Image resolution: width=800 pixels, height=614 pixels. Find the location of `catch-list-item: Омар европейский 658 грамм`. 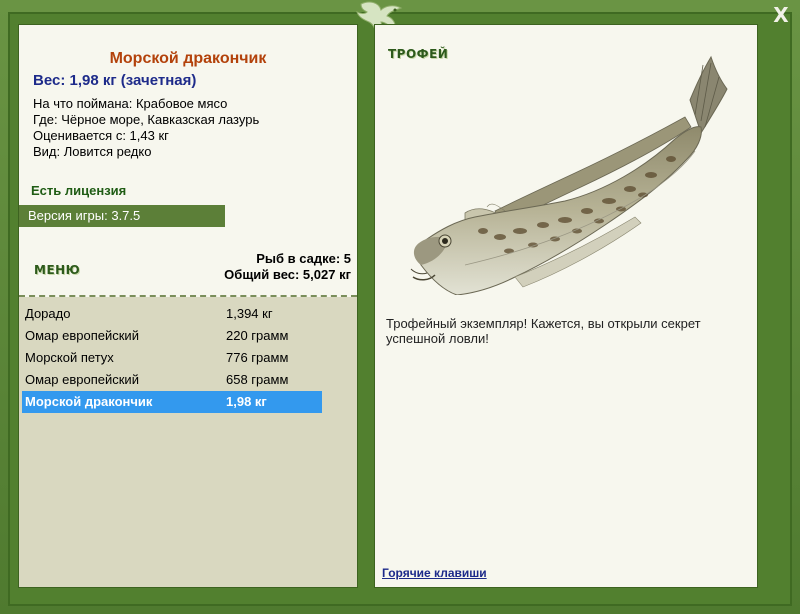

catch-list-item: Омар европейский 658 грамм is located at coordinates (172, 380).